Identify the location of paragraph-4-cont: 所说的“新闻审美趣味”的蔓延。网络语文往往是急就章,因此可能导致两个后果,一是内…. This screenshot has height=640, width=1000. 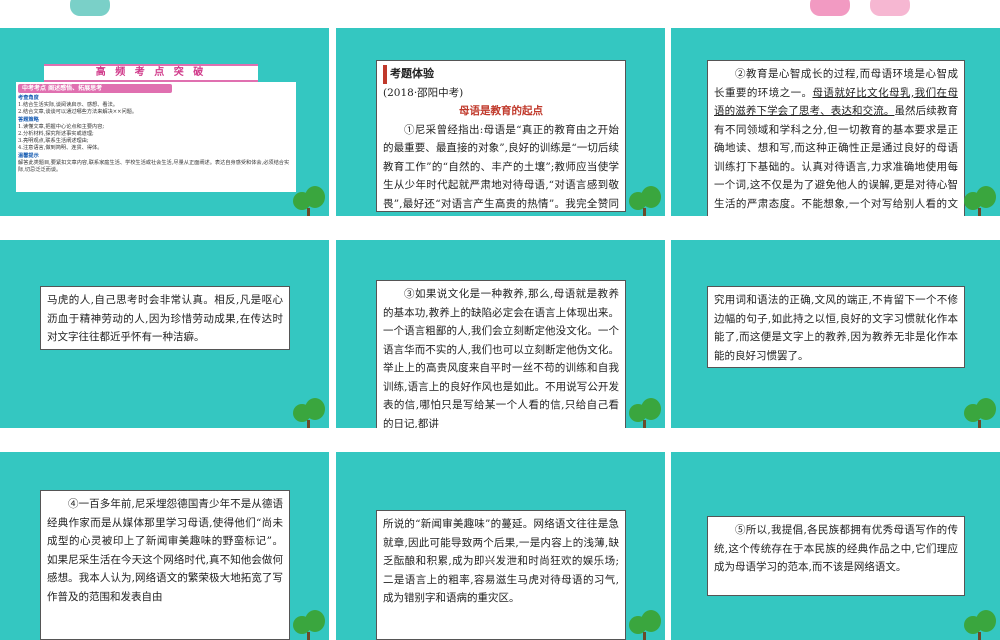
(501, 561).